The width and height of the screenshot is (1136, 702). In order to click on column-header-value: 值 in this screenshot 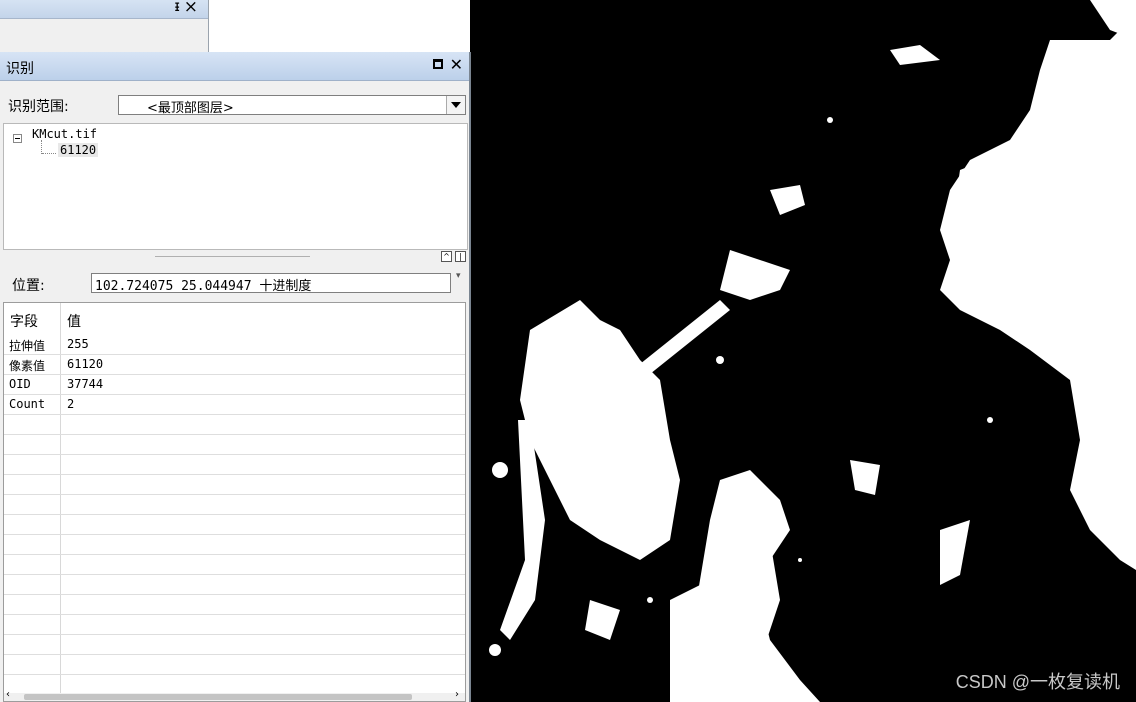, I will do `click(74, 321)`.